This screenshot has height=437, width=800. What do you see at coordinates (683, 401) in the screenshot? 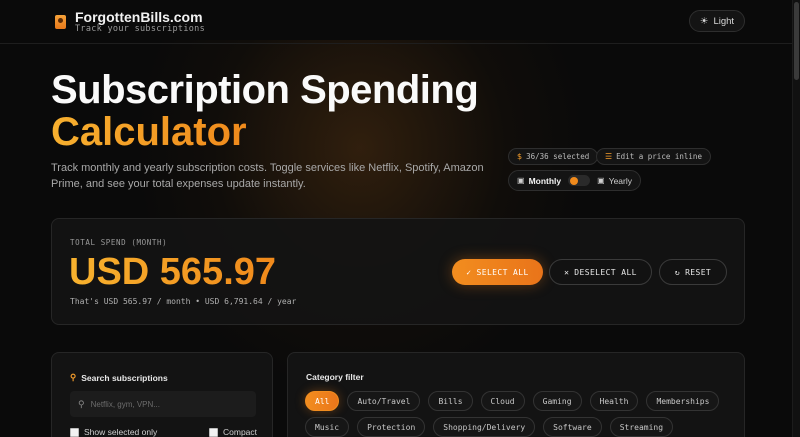
I see `category-chip: Memberships` at bounding box center [683, 401].